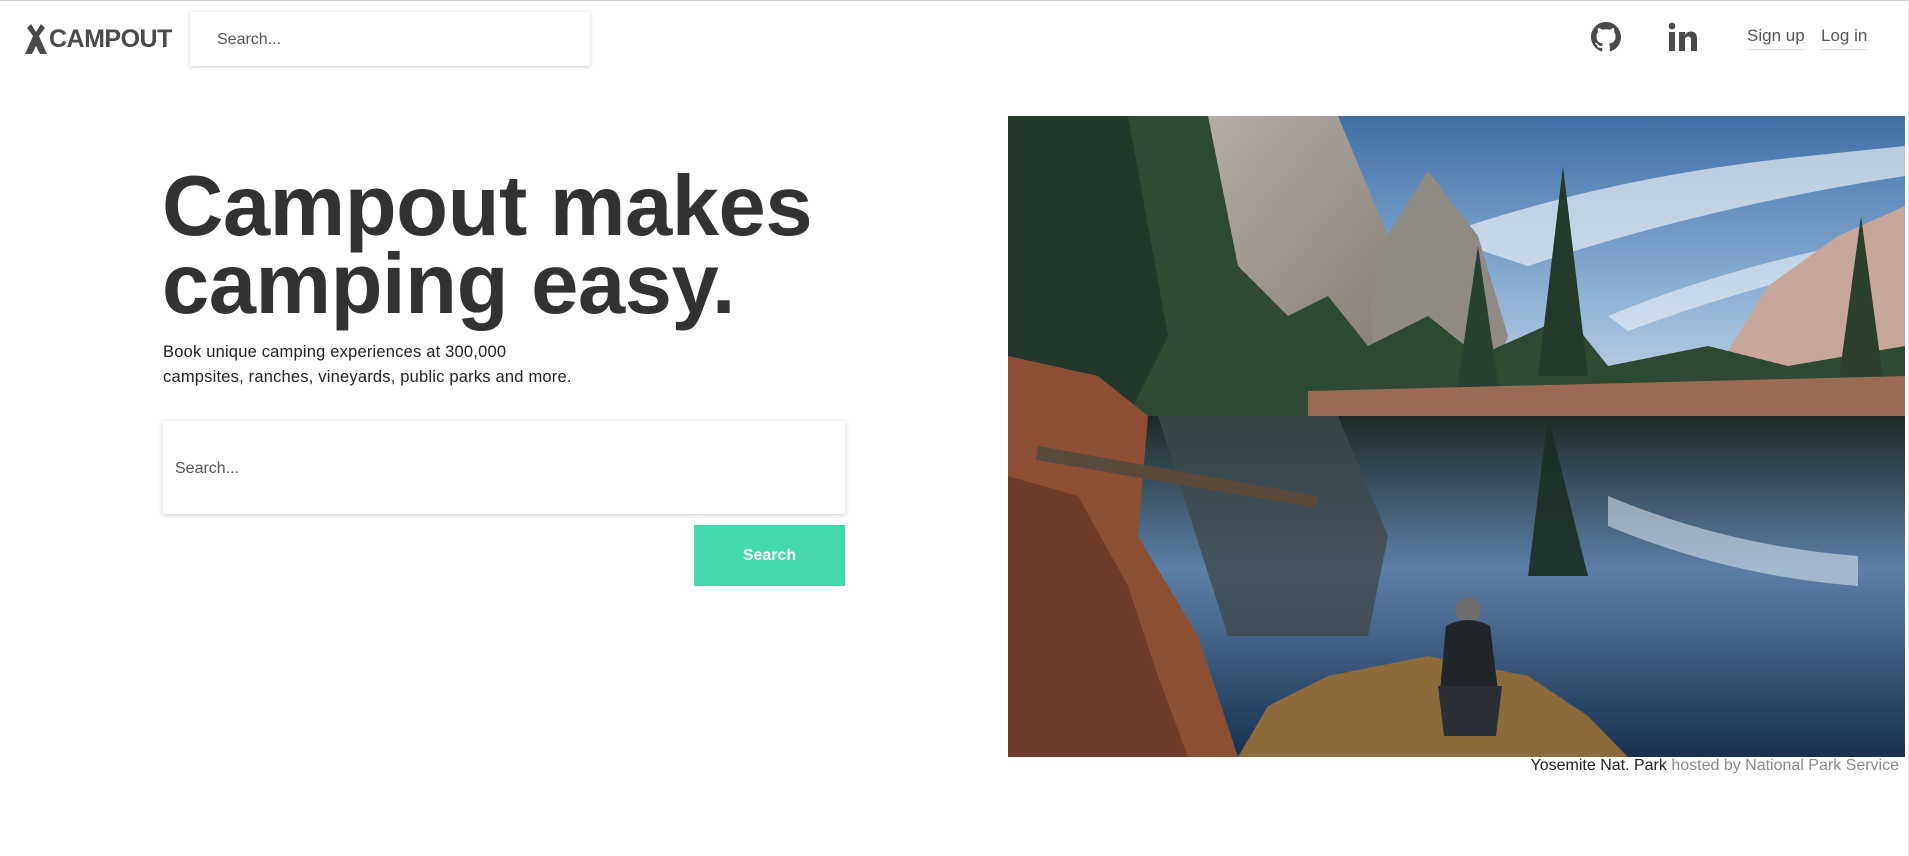 The image size is (1909, 856). Describe the element at coordinates (36, 39) in the screenshot. I see `tent-icon` at that location.